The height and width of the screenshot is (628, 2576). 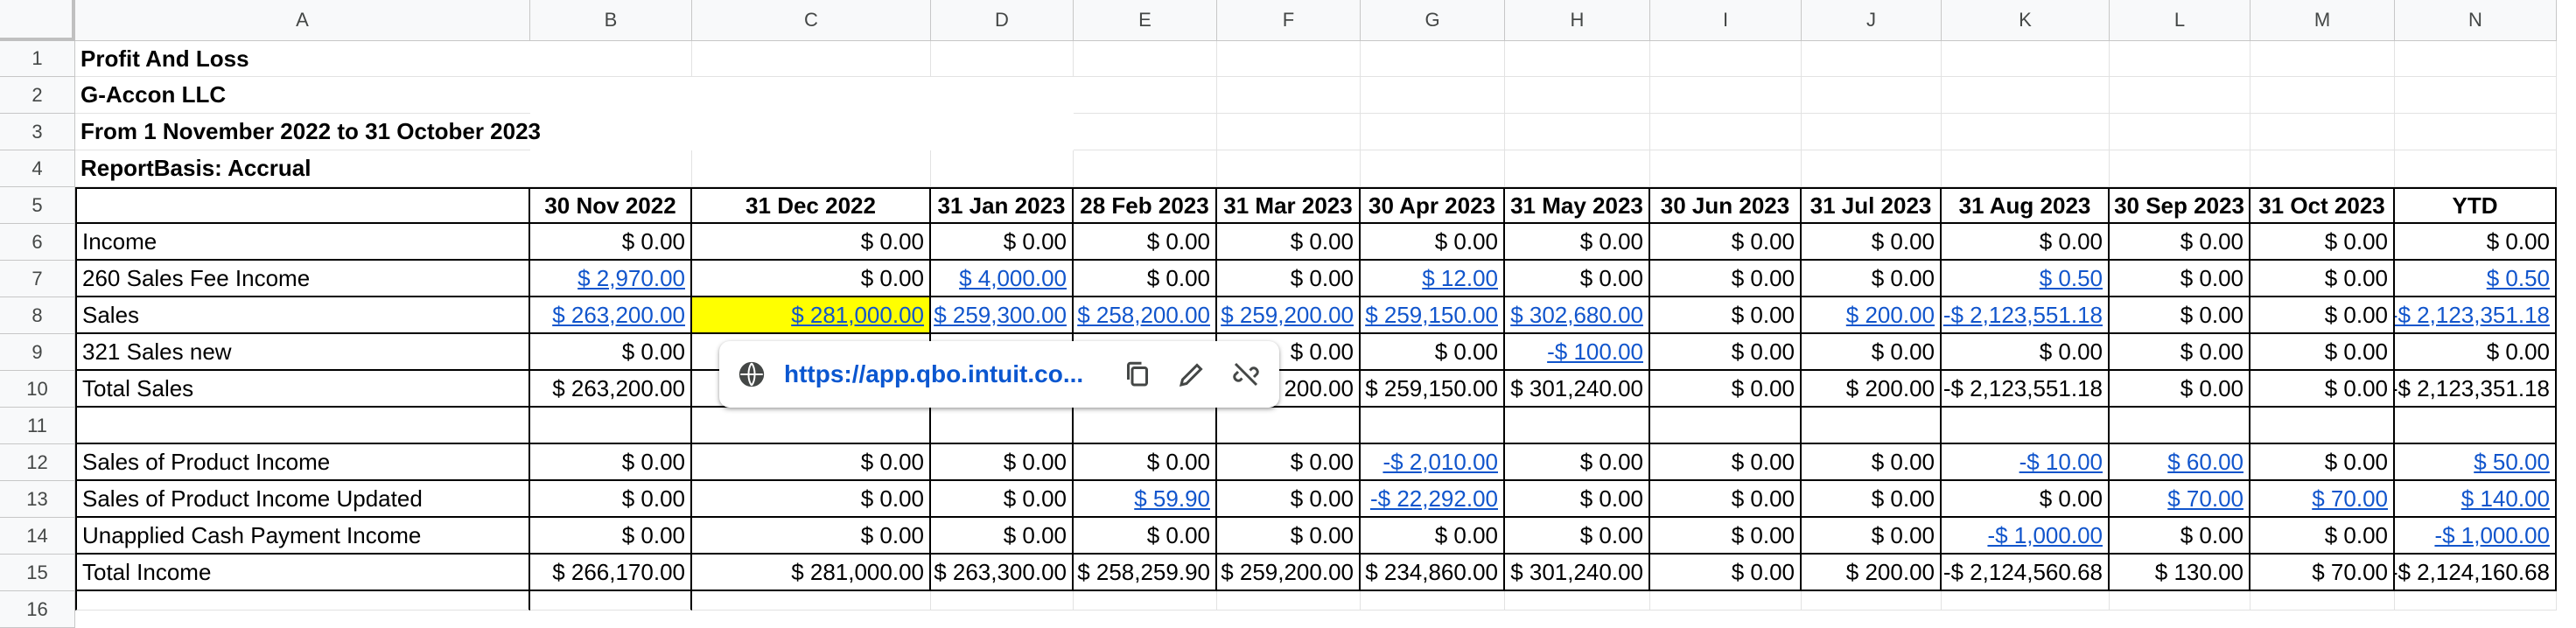 What do you see at coordinates (1289, 573) in the screenshot?
I see `value-cell: $ 259,200.00` at bounding box center [1289, 573].